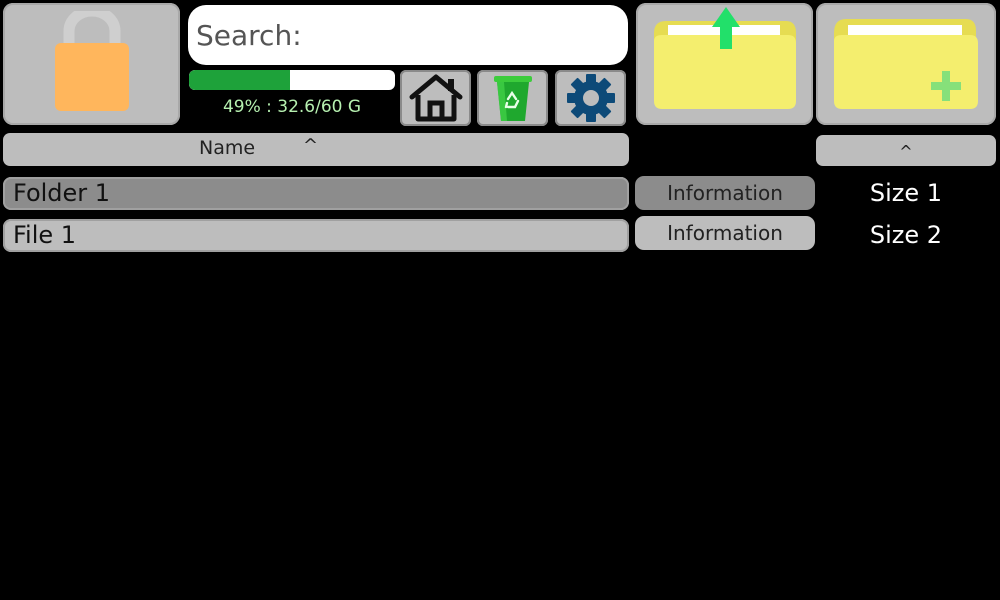 This screenshot has width=1000, height=600. I want to click on home-icon, so click(435, 98).